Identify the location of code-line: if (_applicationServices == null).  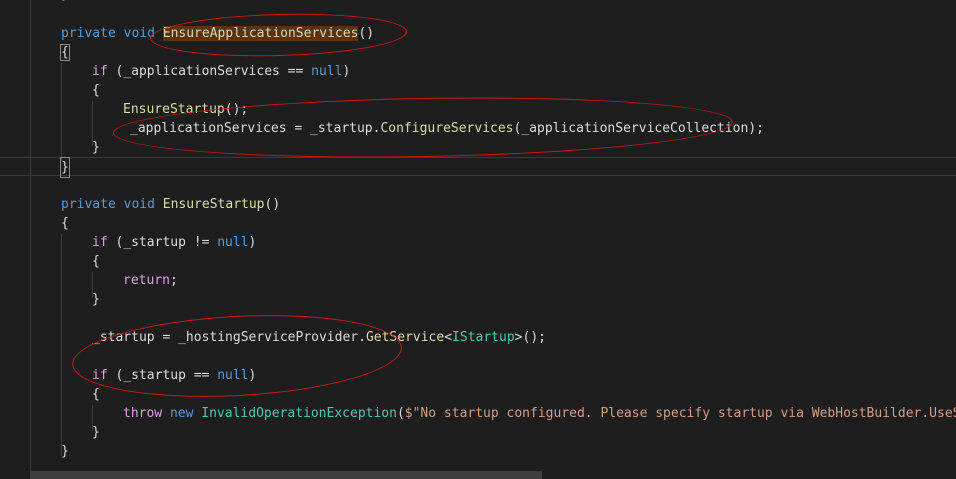
(221, 71).